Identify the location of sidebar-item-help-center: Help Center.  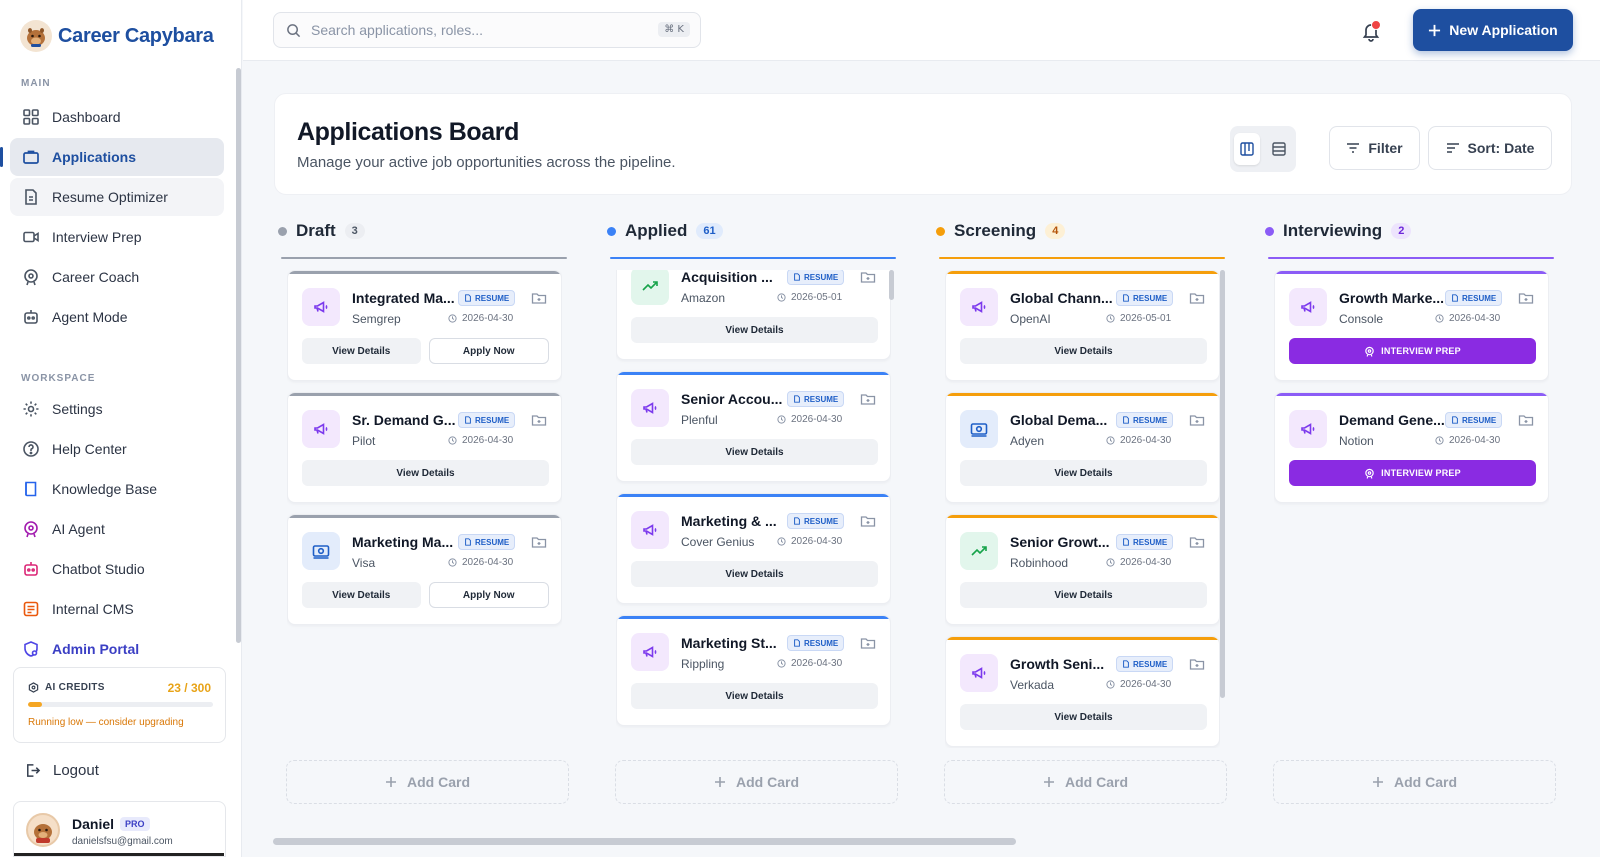
(117, 449).